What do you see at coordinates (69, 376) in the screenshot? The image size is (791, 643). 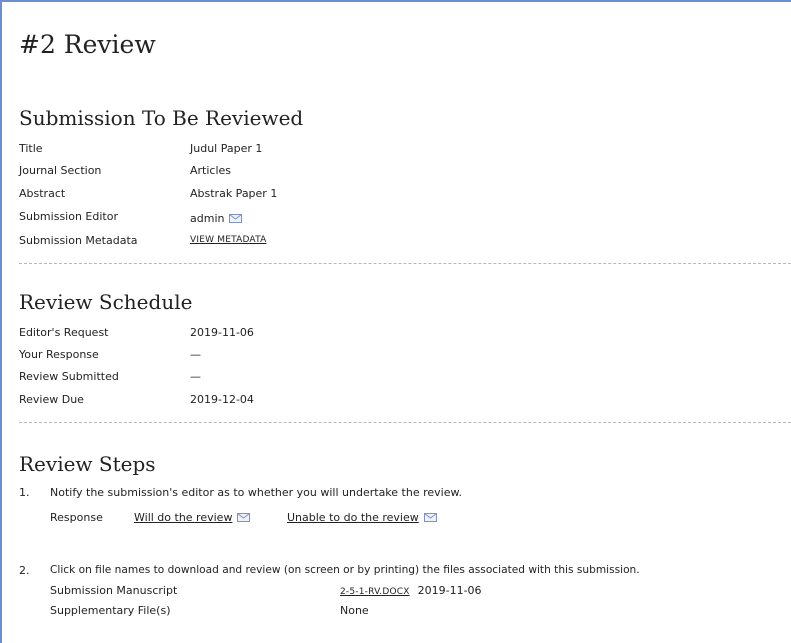 I see `schedule-label: Review Submitted` at bounding box center [69, 376].